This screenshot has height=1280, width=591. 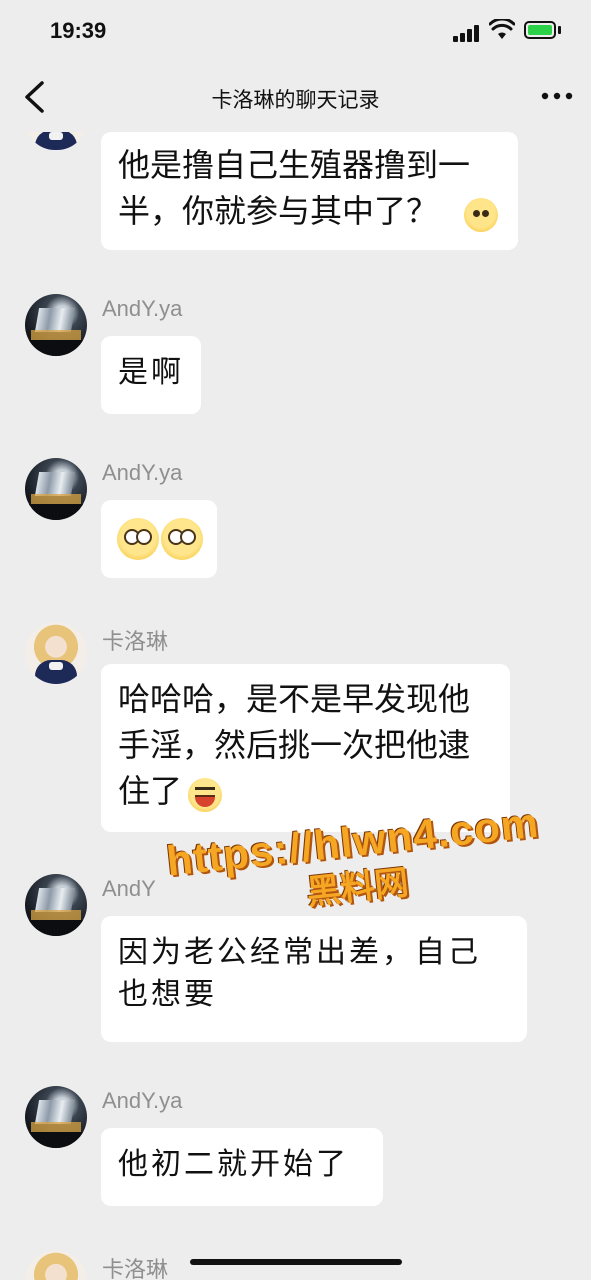 What do you see at coordinates (295, 524) in the screenshot?
I see `message-3: AndY.ya` at bounding box center [295, 524].